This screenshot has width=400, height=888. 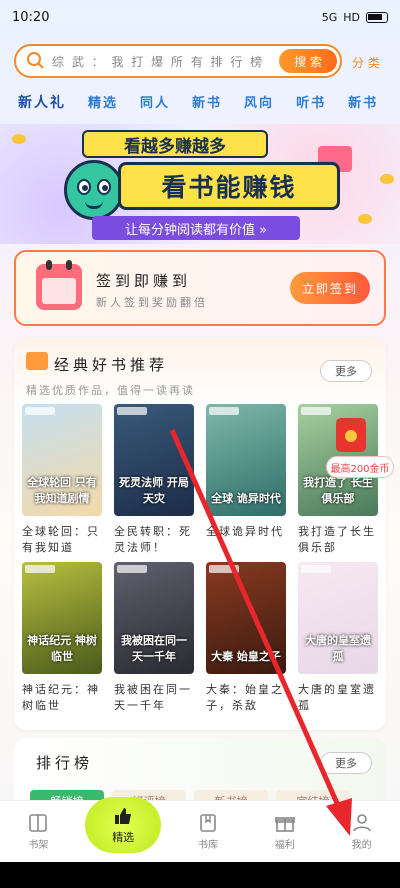 I want to click on search-button: 搜 索, so click(x=308, y=61).